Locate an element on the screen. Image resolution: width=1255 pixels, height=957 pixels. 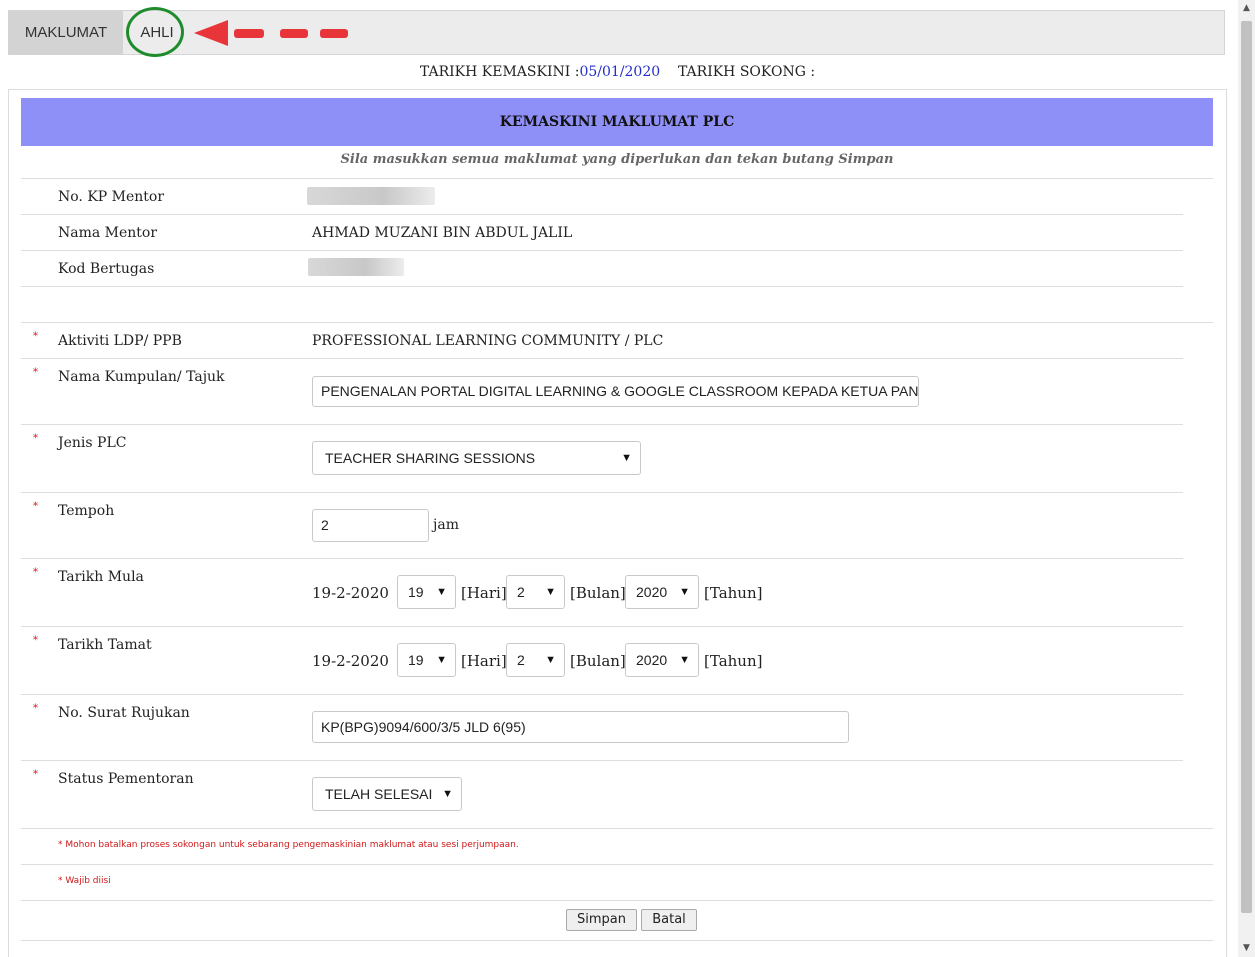
required-note: * Wajib diisi is located at coordinates (84, 881).